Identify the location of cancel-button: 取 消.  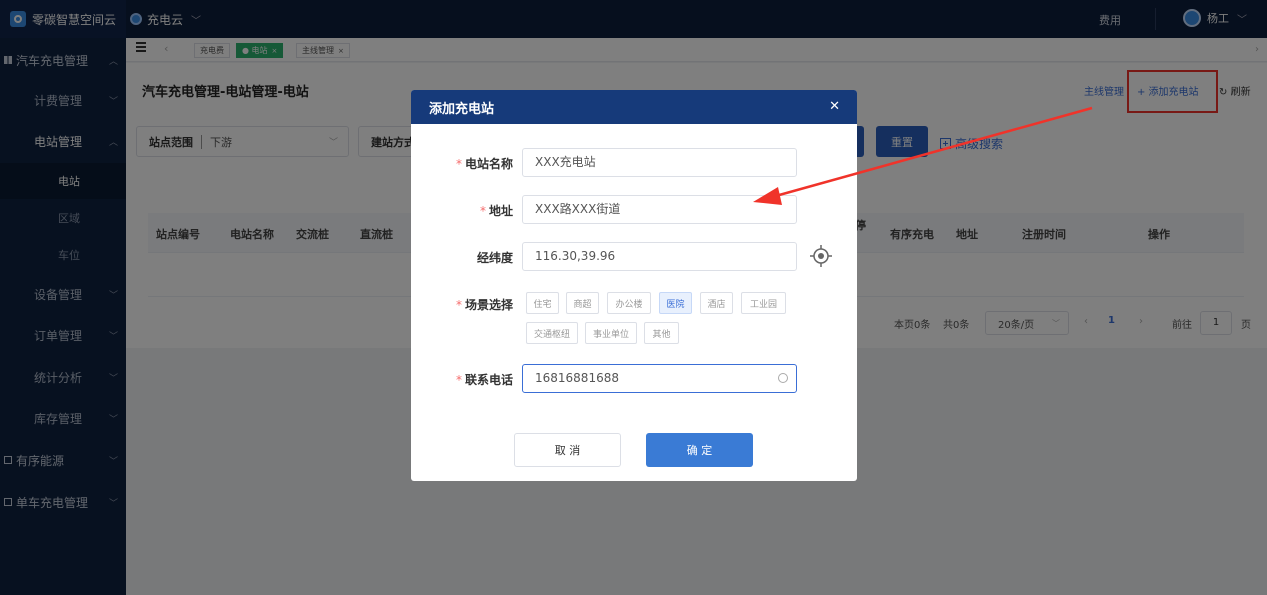
(567, 450).